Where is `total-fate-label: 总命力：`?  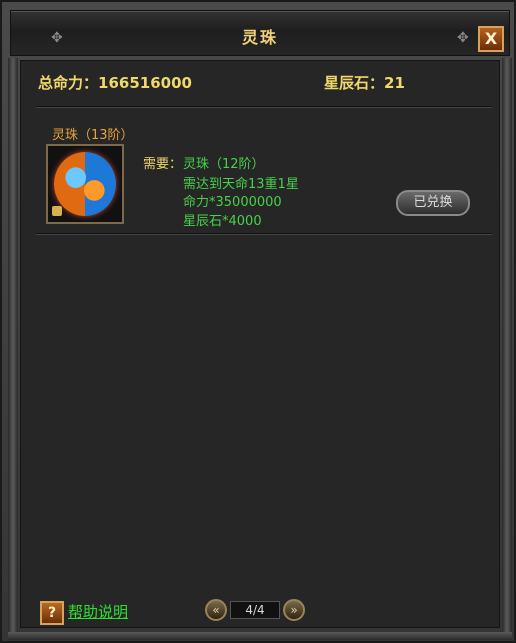
total-fate-label: 总命力： is located at coordinates (68, 83).